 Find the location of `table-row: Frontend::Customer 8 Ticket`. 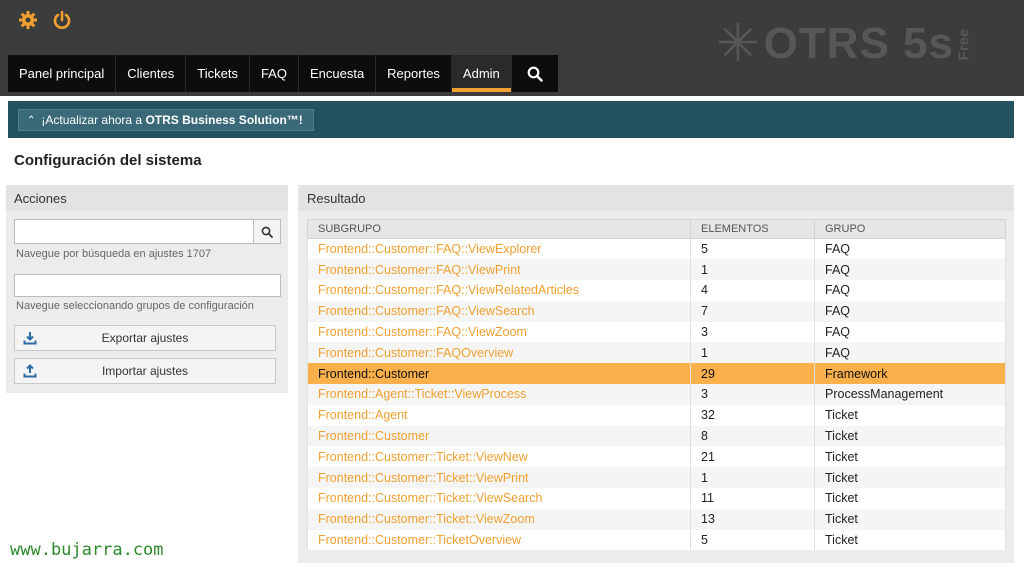

table-row: Frontend::Customer 8 Ticket is located at coordinates (656, 436).